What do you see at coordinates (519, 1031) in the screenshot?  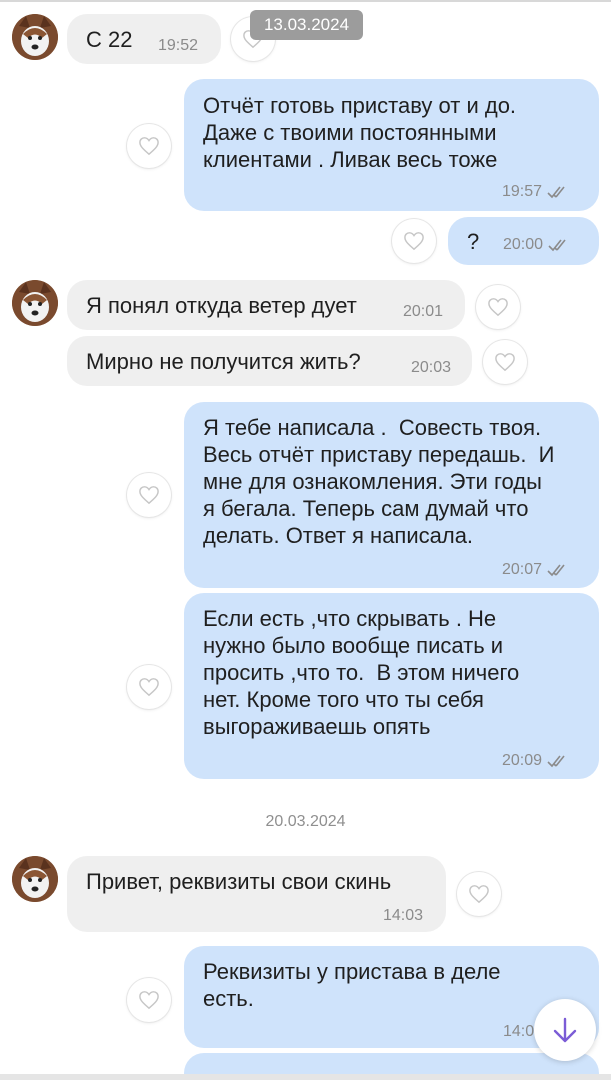 I see `message-time: 14:0` at bounding box center [519, 1031].